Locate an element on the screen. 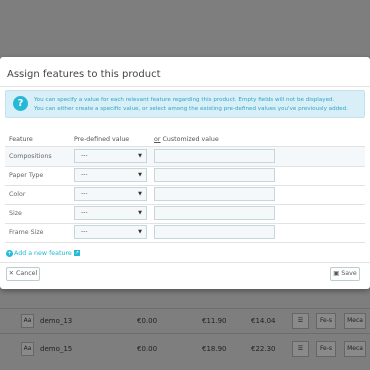 Image resolution: width=370 pixels, height=370 pixels. feature-label: Compositions is located at coordinates (30, 156).